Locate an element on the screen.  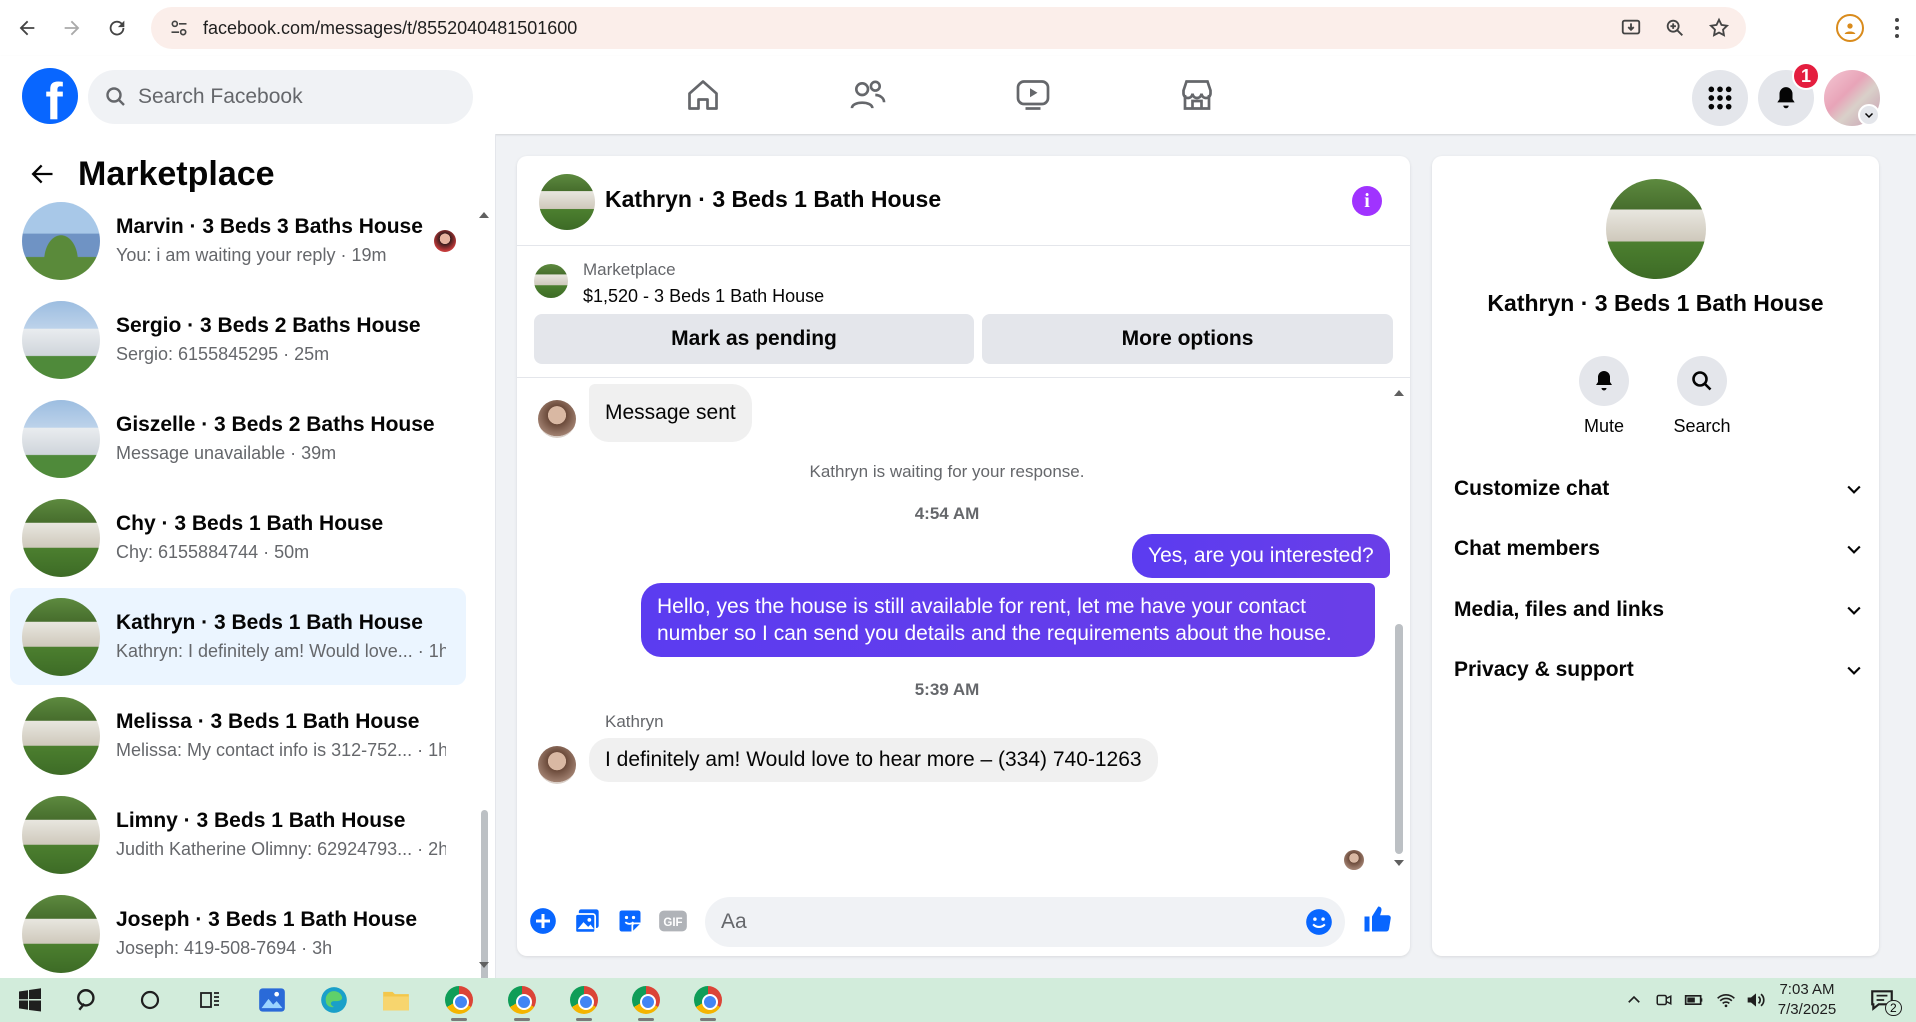
message-input: Aa is located at coordinates (1025, 922).